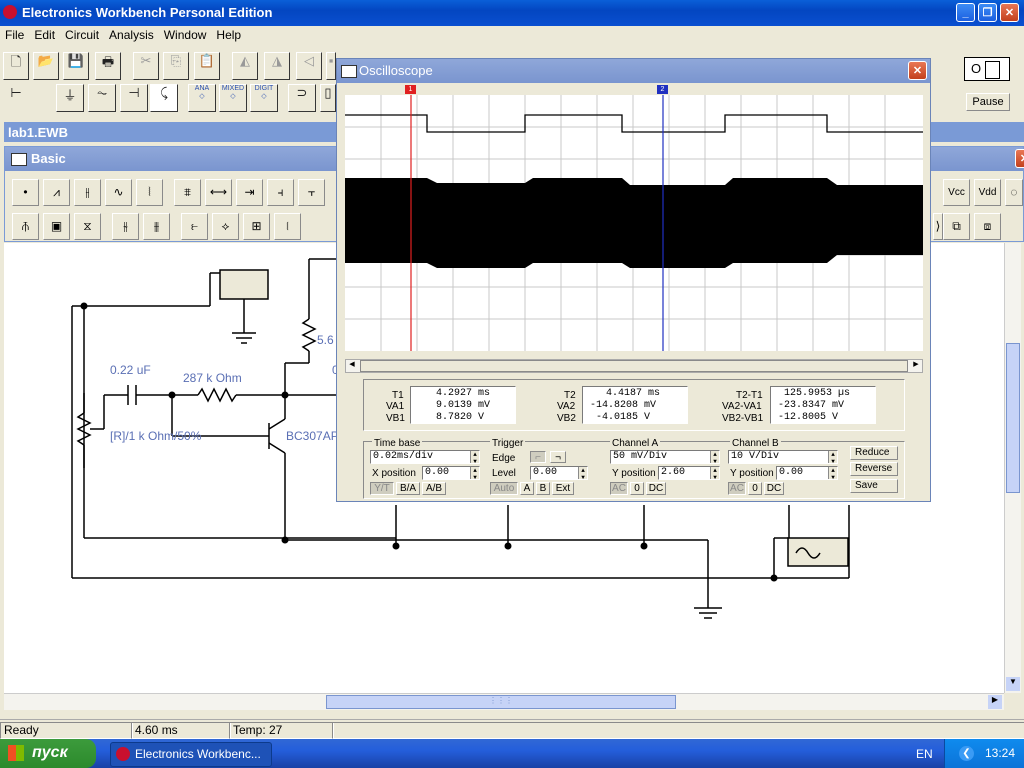 This screenshot has height=768, width=1024. I want to click on scope-scroll-thumb, so click(634, 366).